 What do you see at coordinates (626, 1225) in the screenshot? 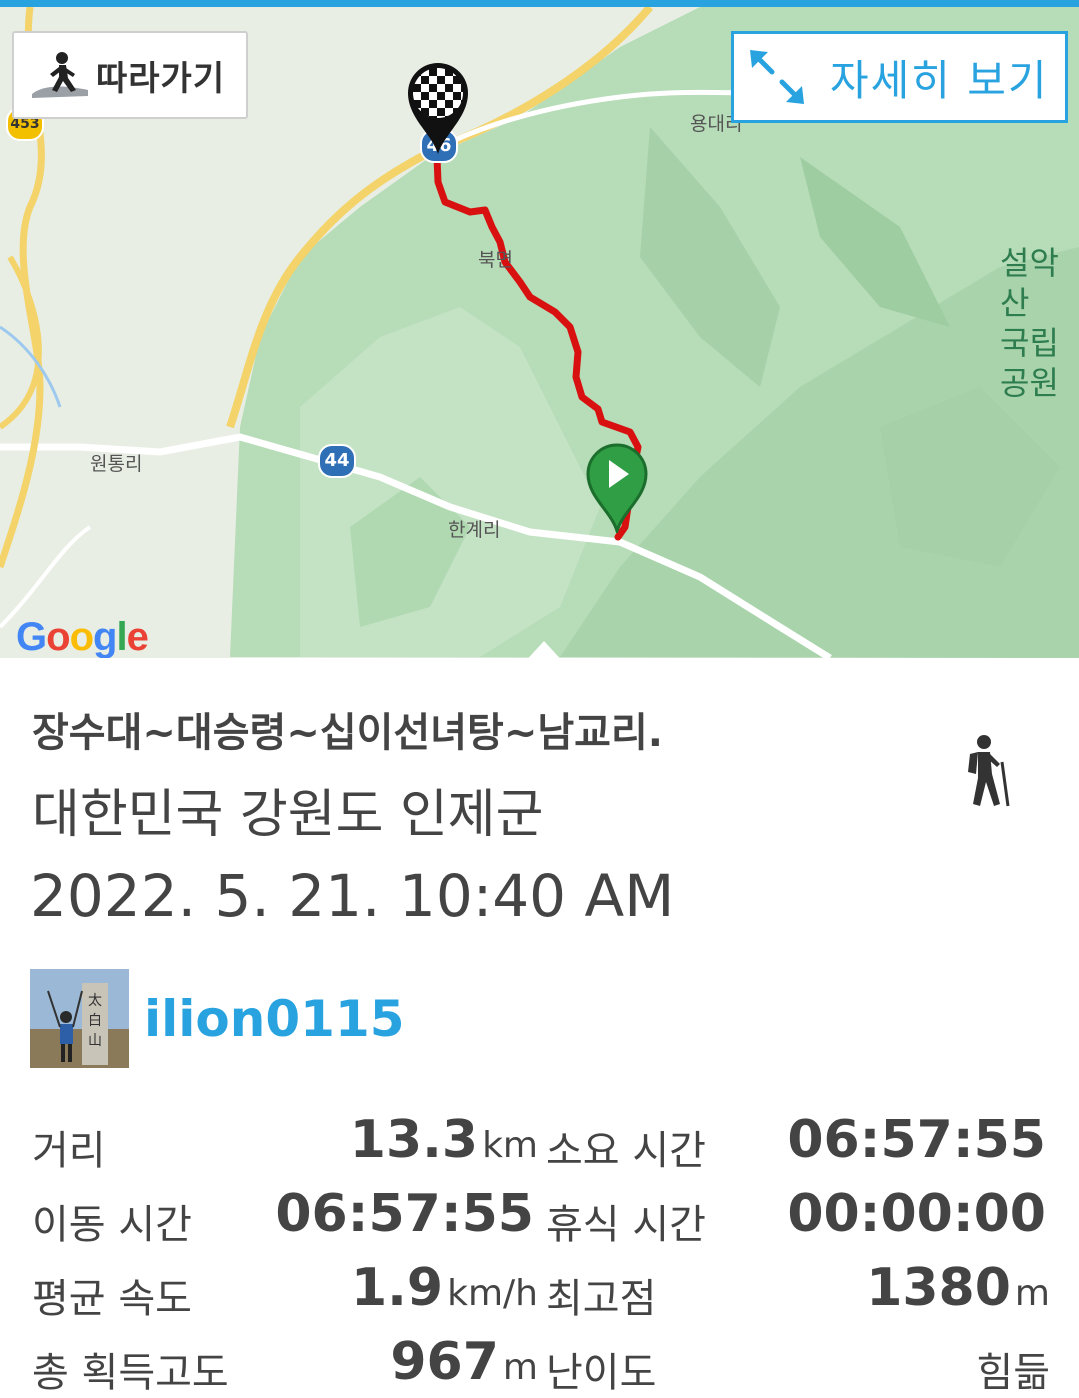
I see `rest-time-label: 휴식 시간` at bounding box center [626, 1225].